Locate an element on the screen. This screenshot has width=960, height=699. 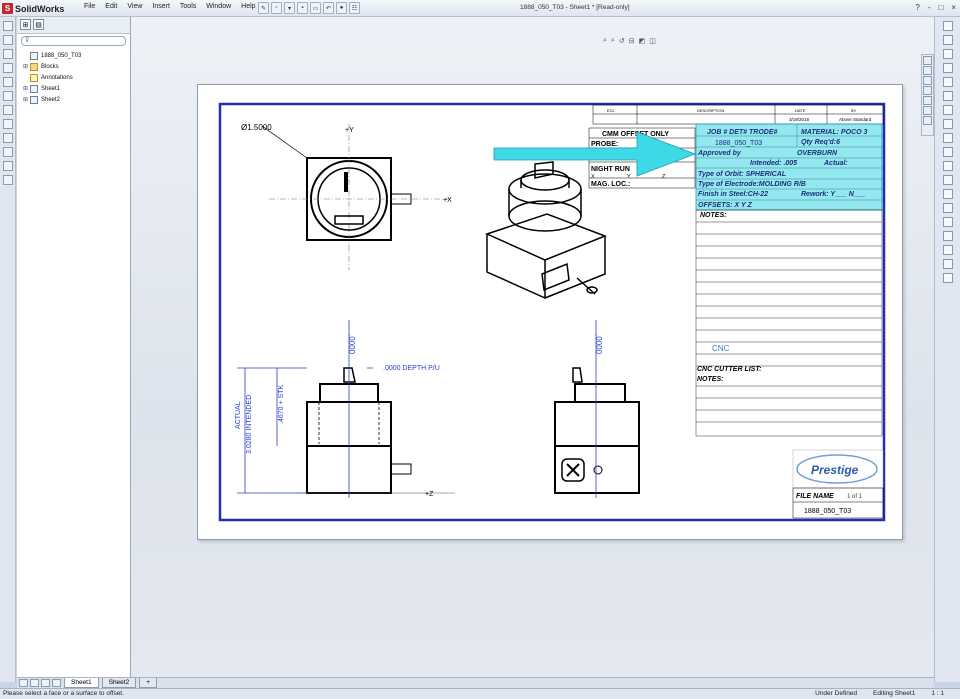
table-icon is located at coordinates (8, 124).